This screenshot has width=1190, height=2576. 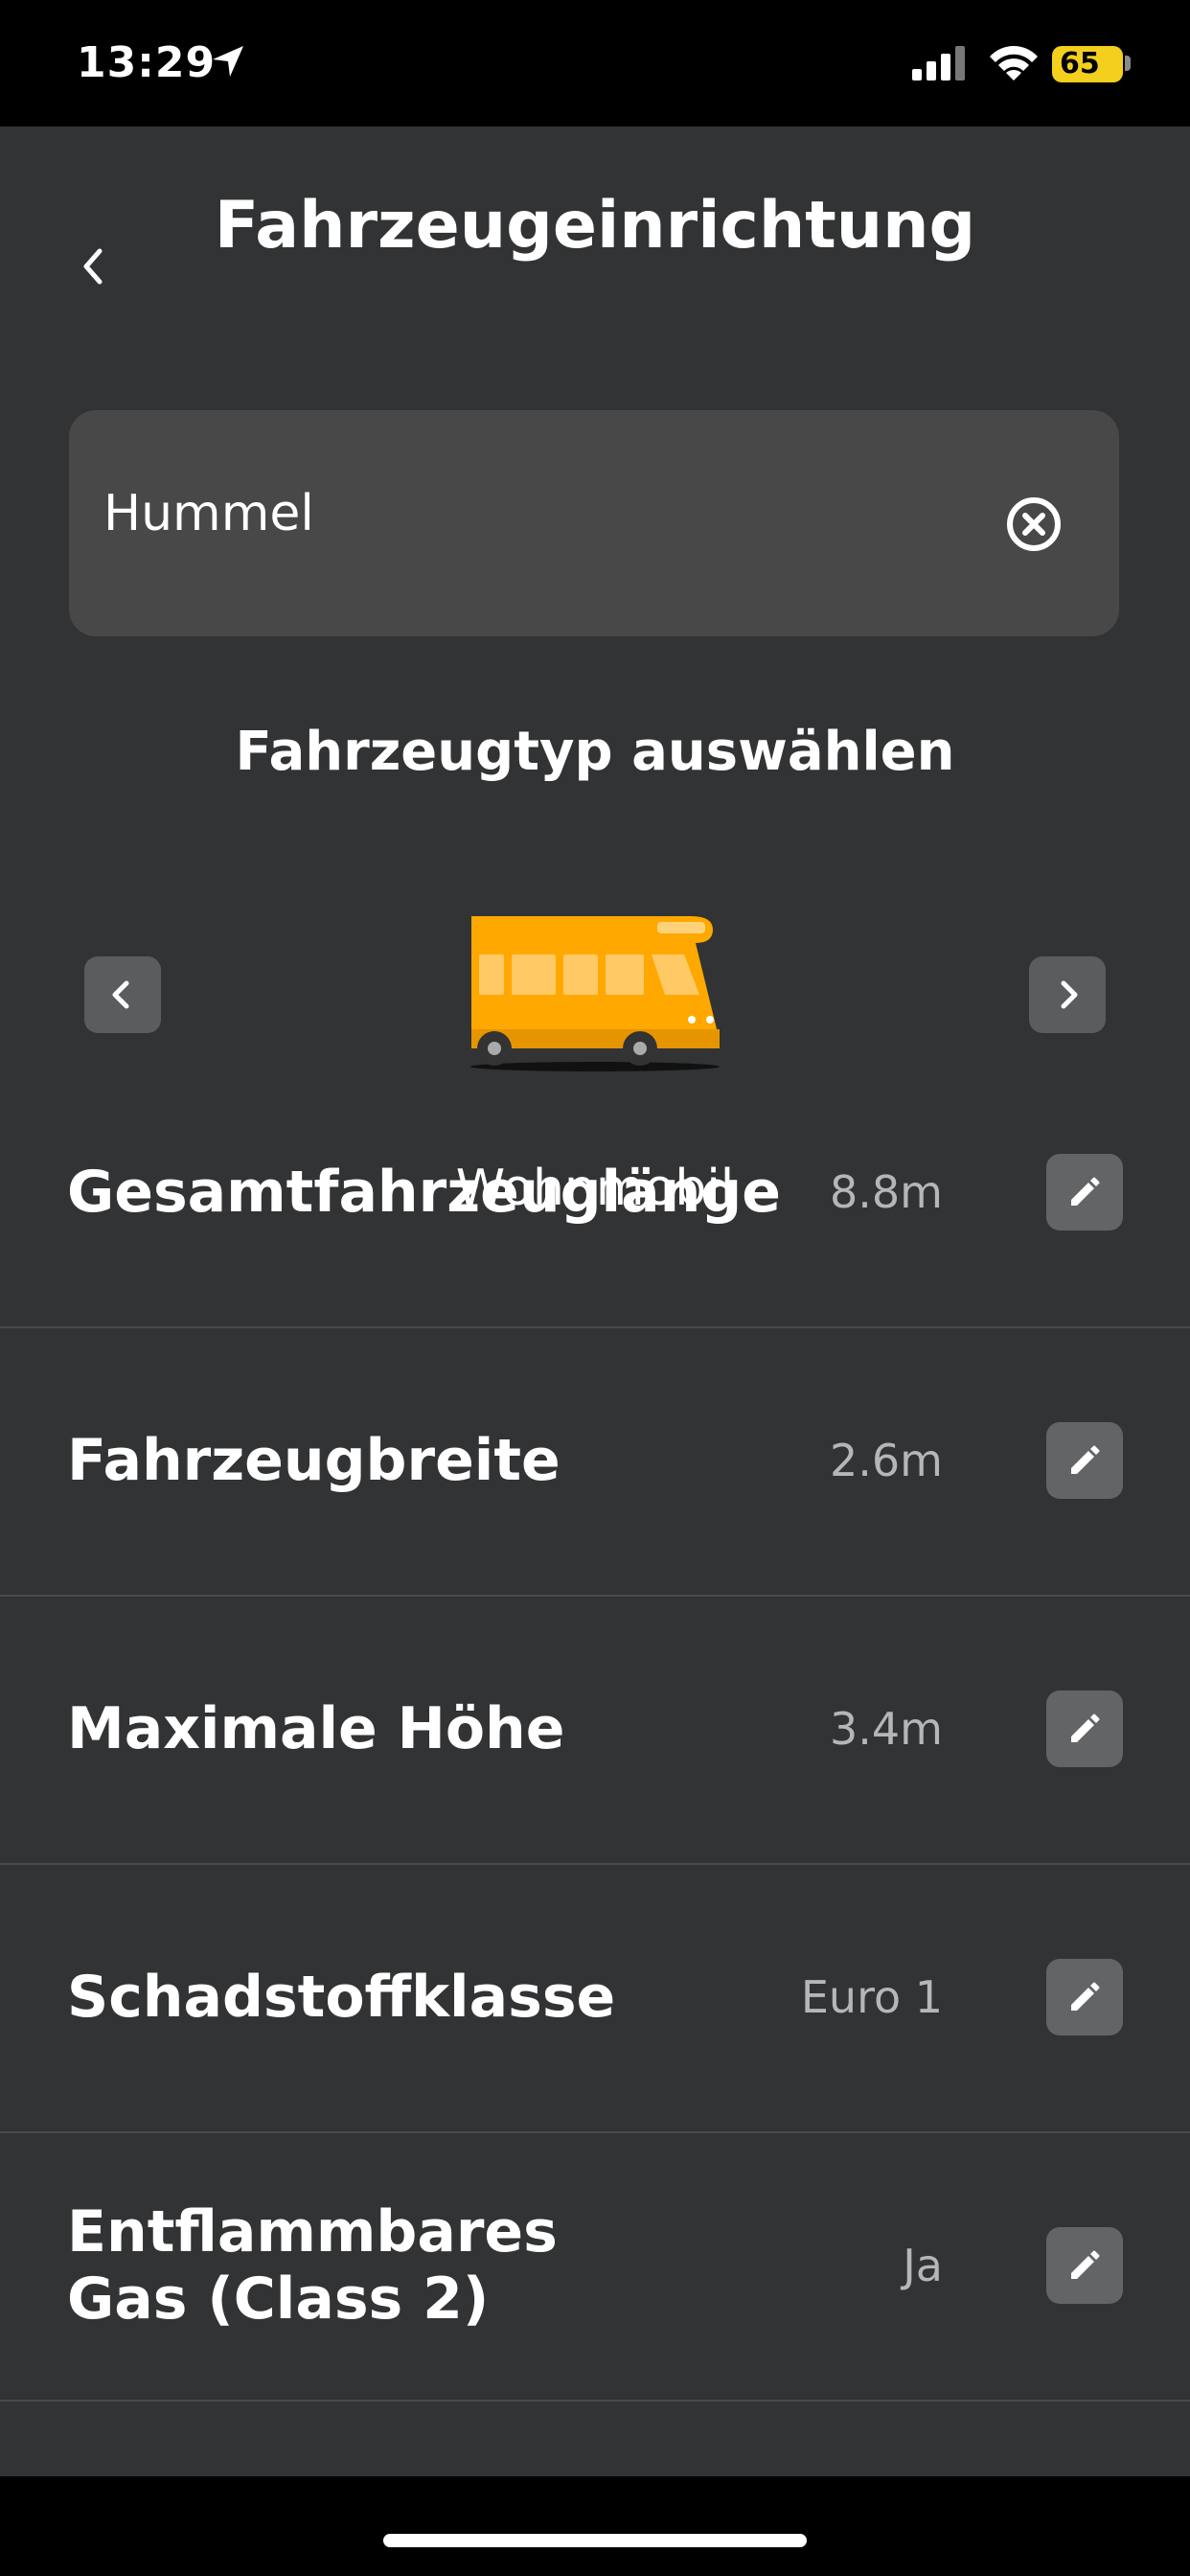 I want to click on home-indicator-area, so click(x=595, y=2526).